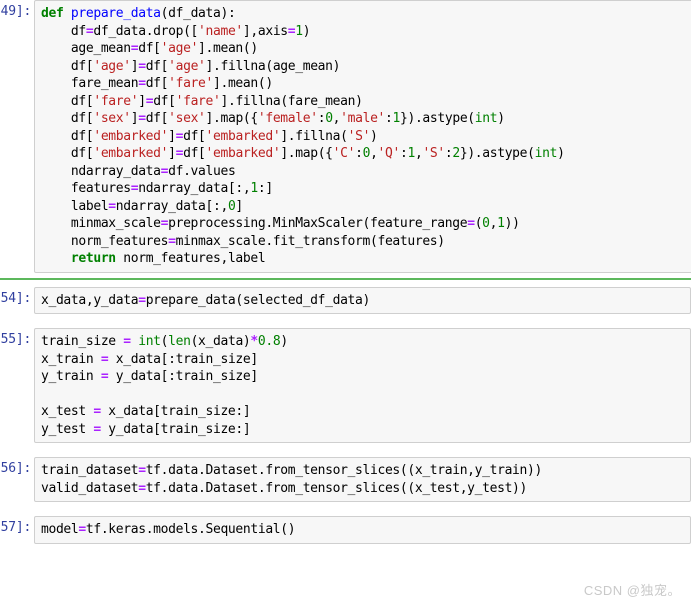 The height and width of the screenshot is (608, 691). What do you see at coordinates (16, 11) in the screenshot?
I see `cell-prompt: [49]:` at bounding box center [16, 11].